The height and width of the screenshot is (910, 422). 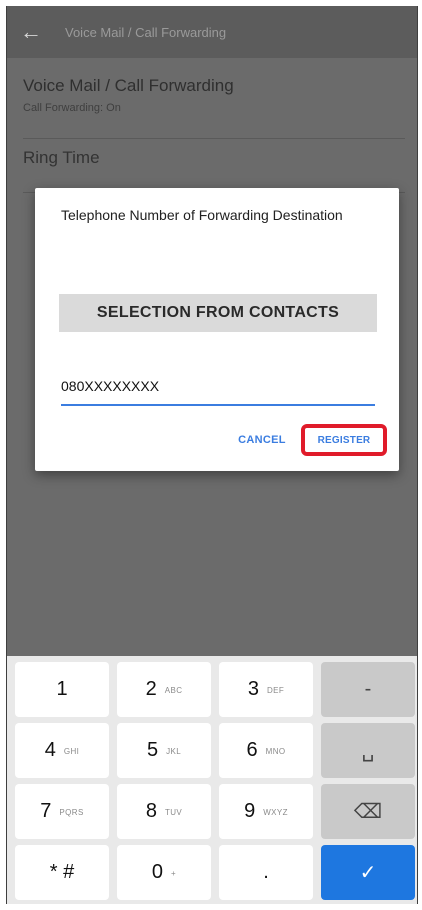 What do you see at coordinates (173, 812) in the screenshot?
I see `key-letters: TUV` at bounding box center [173, 812].